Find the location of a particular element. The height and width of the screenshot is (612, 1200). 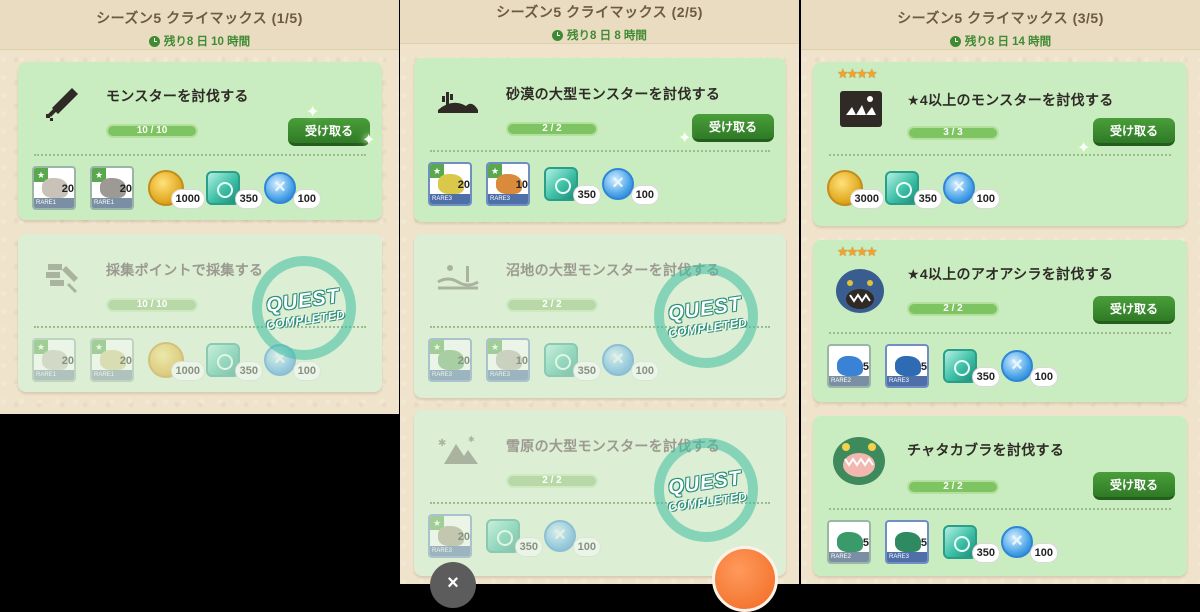

reward-list: ★RARE120 ★RARE120 1000 350 100 is located at coordinates (200, 188).